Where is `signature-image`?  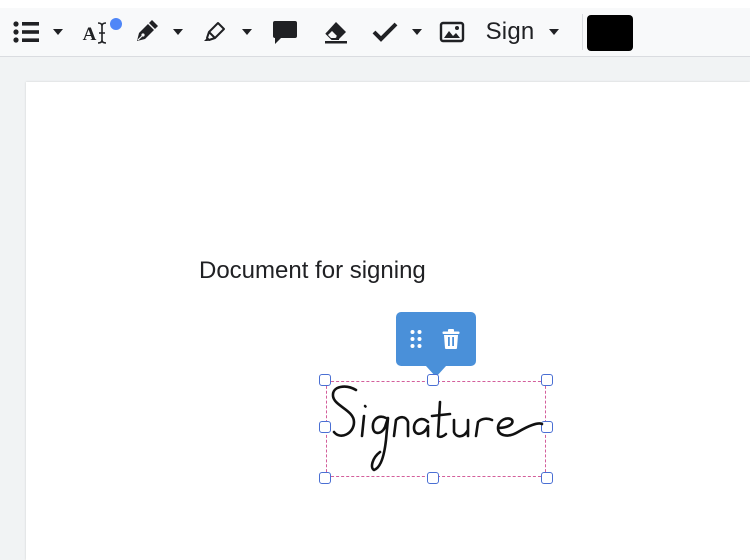
signature-image is located at coordinates (437, 428).